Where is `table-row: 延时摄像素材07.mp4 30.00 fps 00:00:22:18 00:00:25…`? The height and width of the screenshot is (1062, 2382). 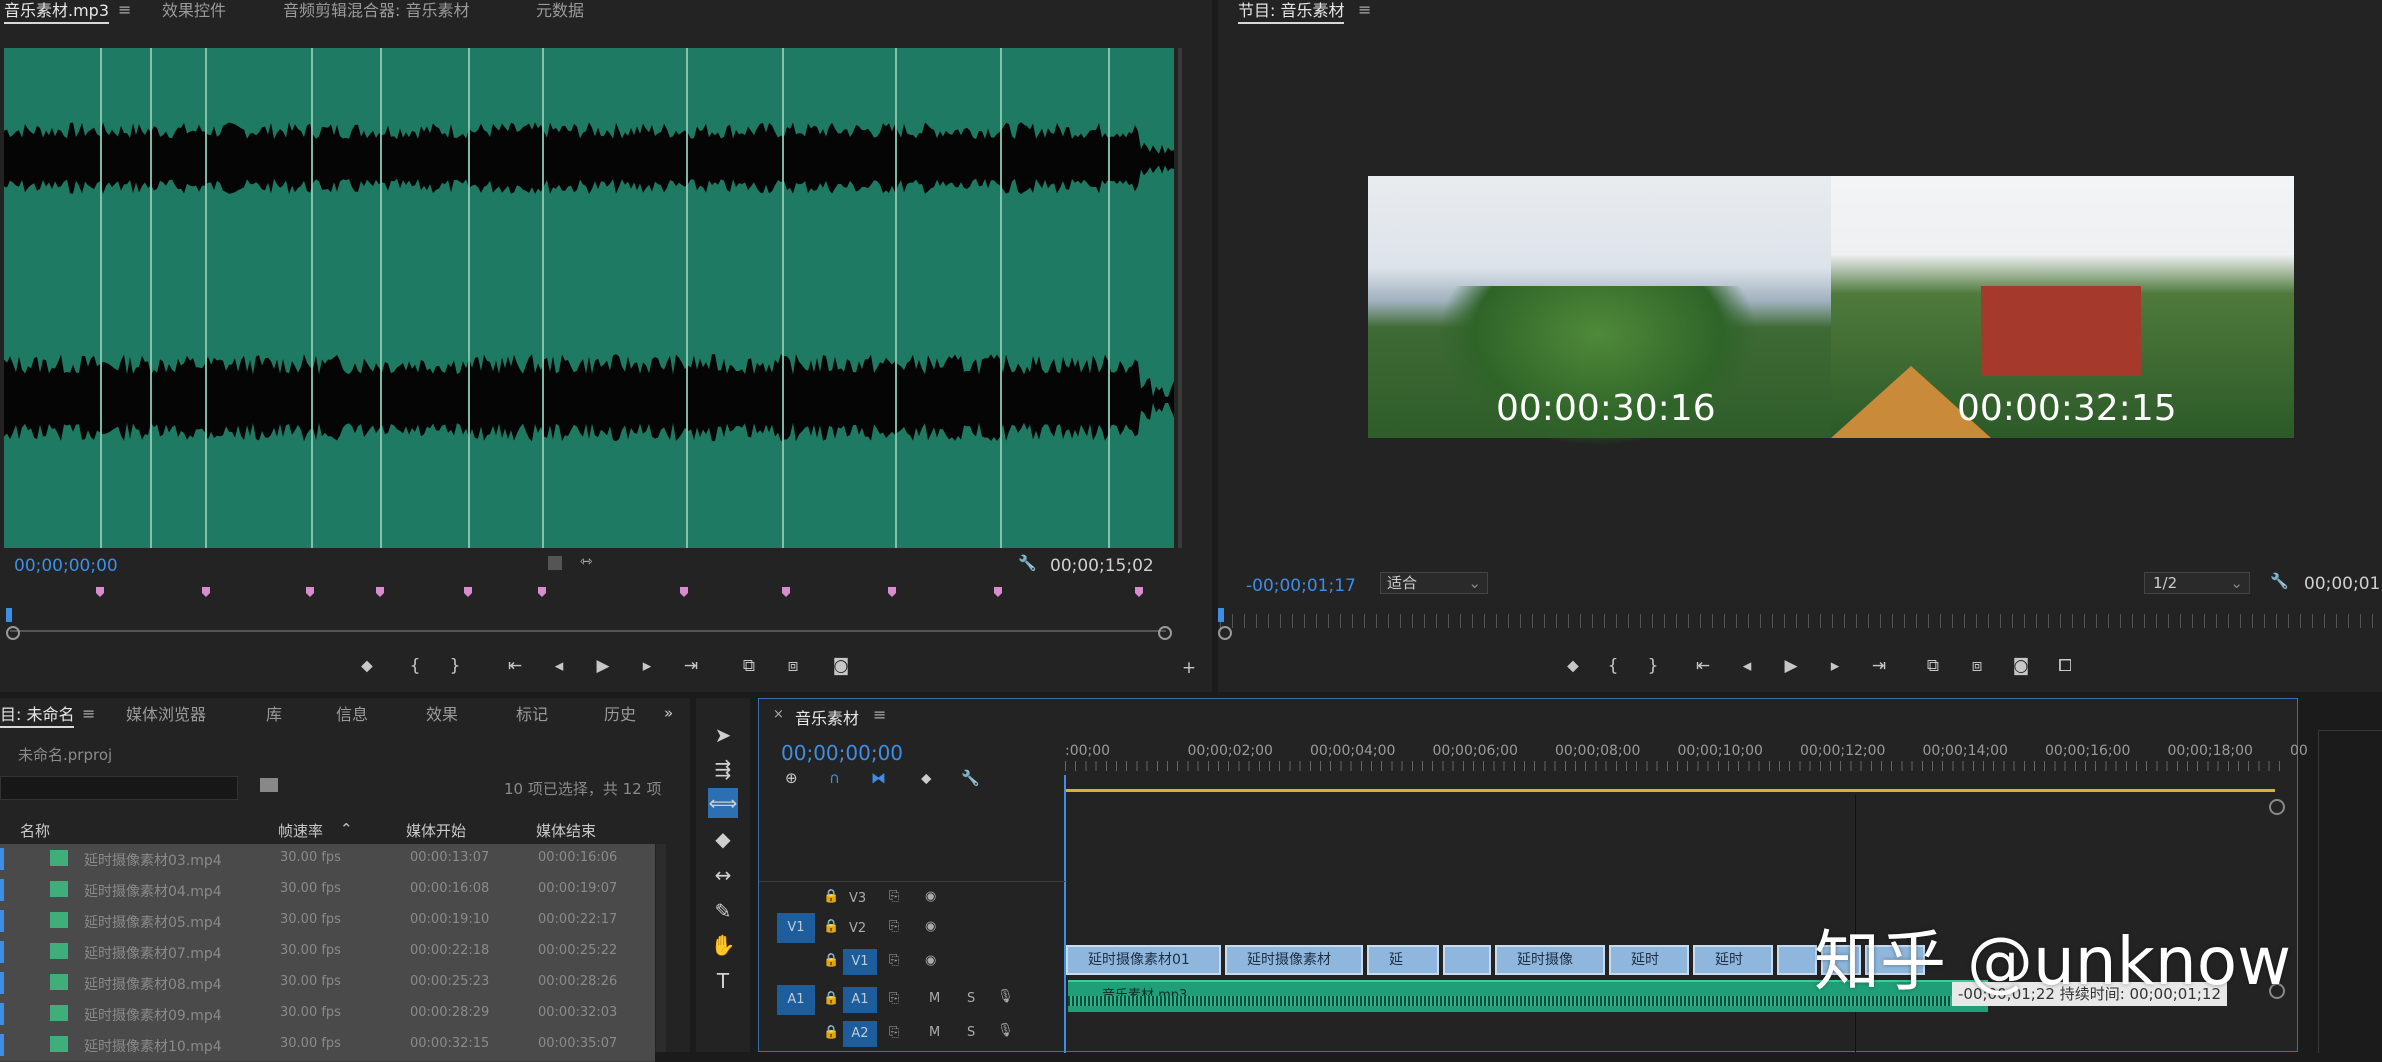 table-row: 延时摄像素材07.mp4 30.00 fps 00:00:22:18 00:00:25… is located at coordinates (327, 953).